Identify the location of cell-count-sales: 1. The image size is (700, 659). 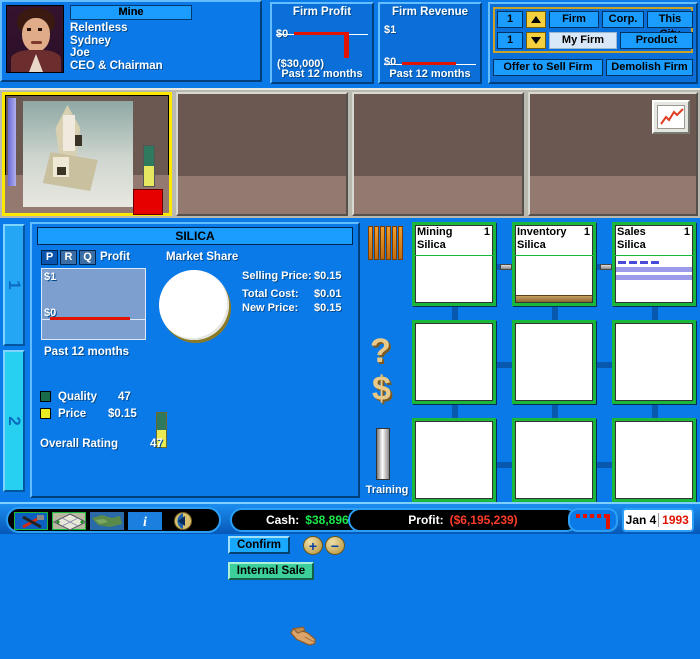
(686, 232).